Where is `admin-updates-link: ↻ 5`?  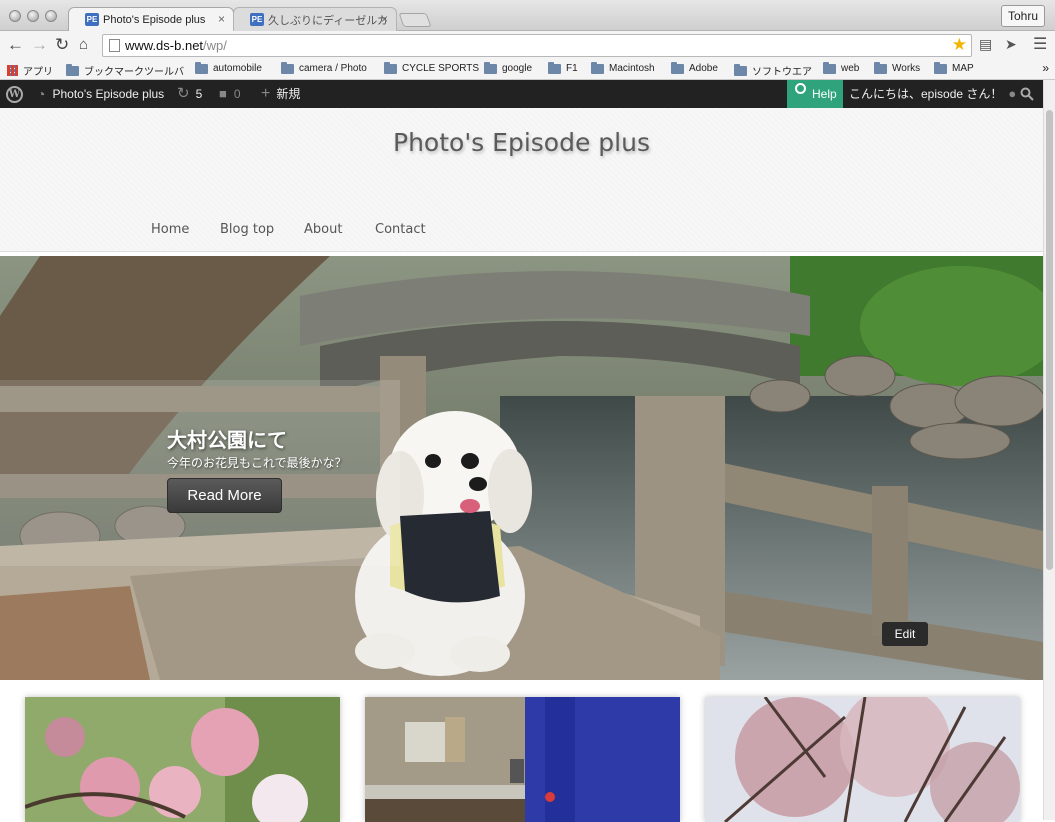 admin-updates-link: ↻ 5 is located at coordinates (189, 94).